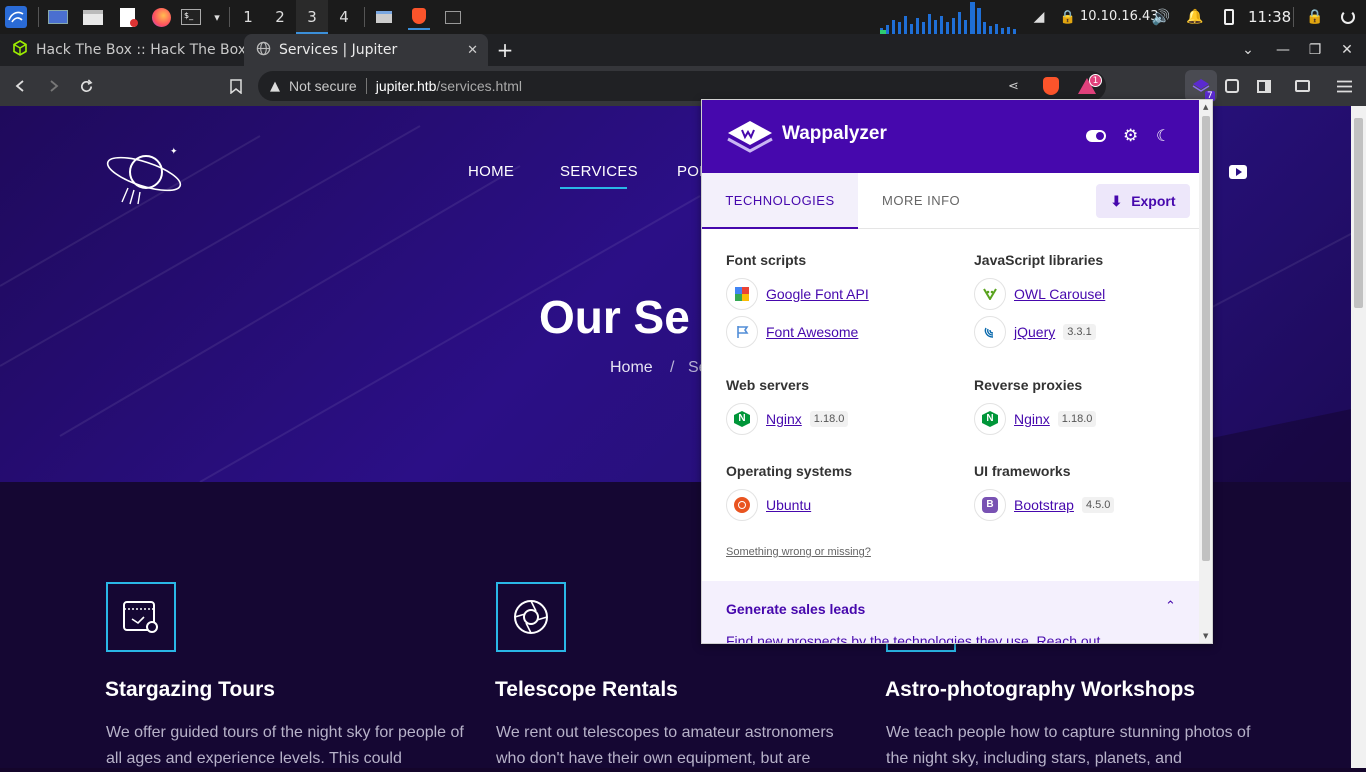 This screenshot has height=772, width=1366. Describe the element at coordinates (1153, 201) in the screenshot. I see `export-label: Export` at that location.